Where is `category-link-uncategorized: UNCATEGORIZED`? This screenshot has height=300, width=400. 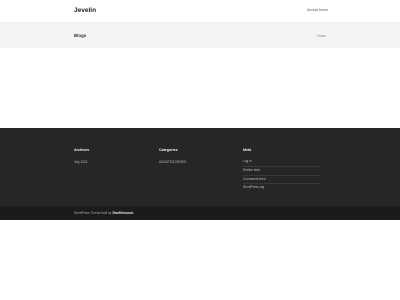 category-link-uncategorized: UNCATEGORIZED is located at coordinates (172, 162).